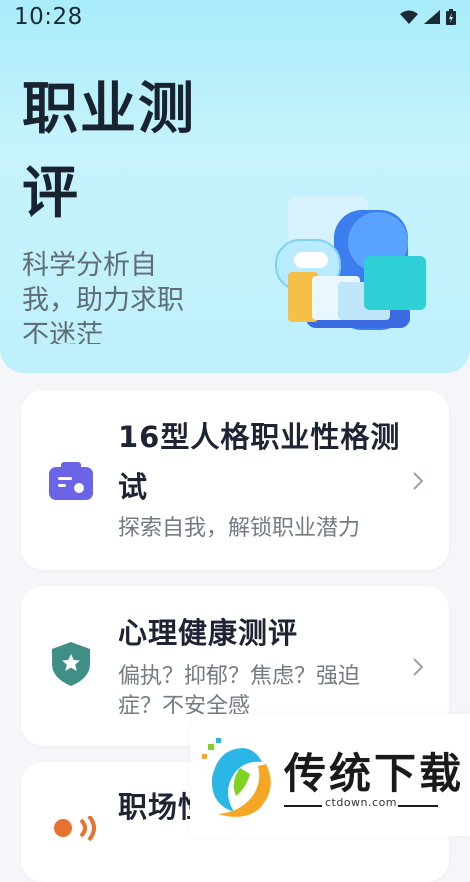 The width and height of the screenshot is (470, 882). What do you see at coordinates (409, 17) in the screenshot?
I see `wifi-icon` at bounding box center [409, 17].